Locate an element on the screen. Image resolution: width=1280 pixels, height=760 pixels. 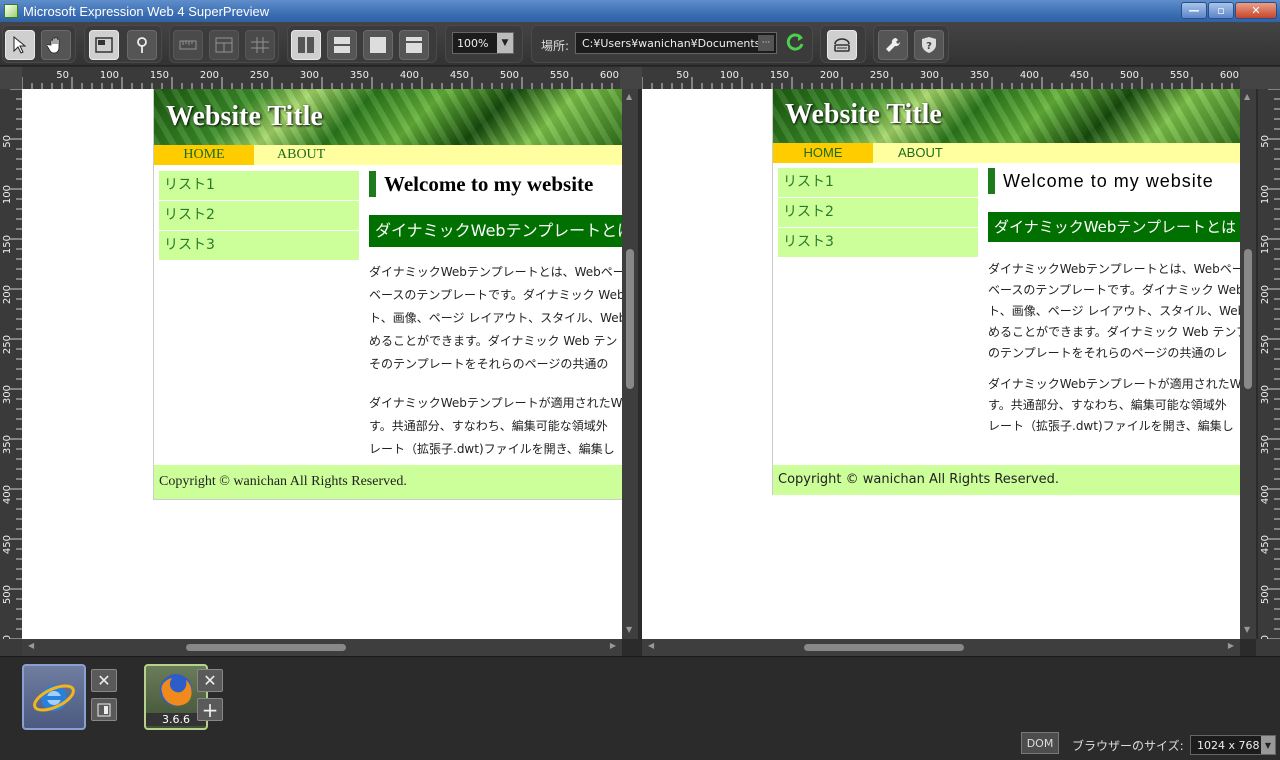
body-line: めることができます。ダイナミック Web テン is located at coordinates (493, 341).